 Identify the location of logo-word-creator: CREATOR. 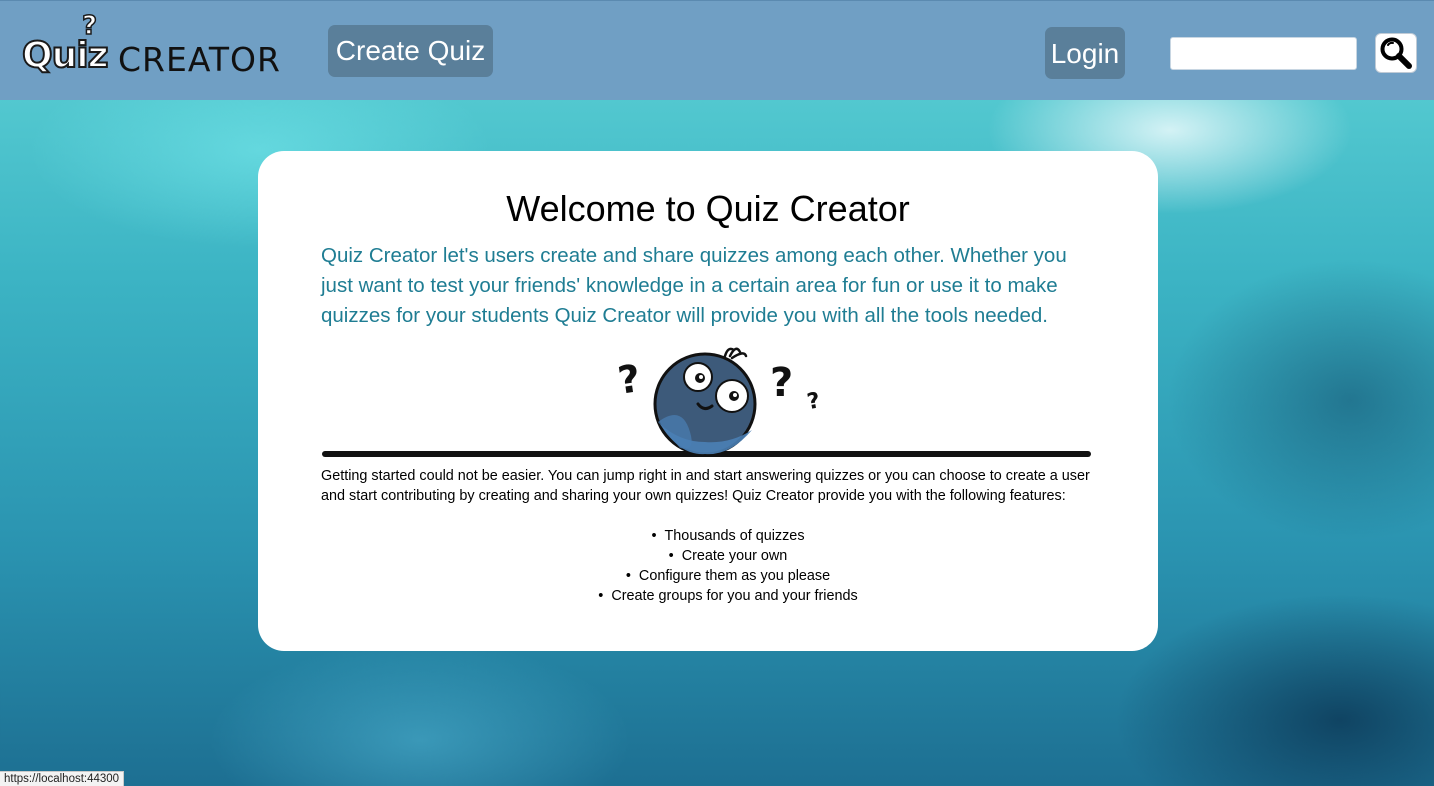
(199, 59).